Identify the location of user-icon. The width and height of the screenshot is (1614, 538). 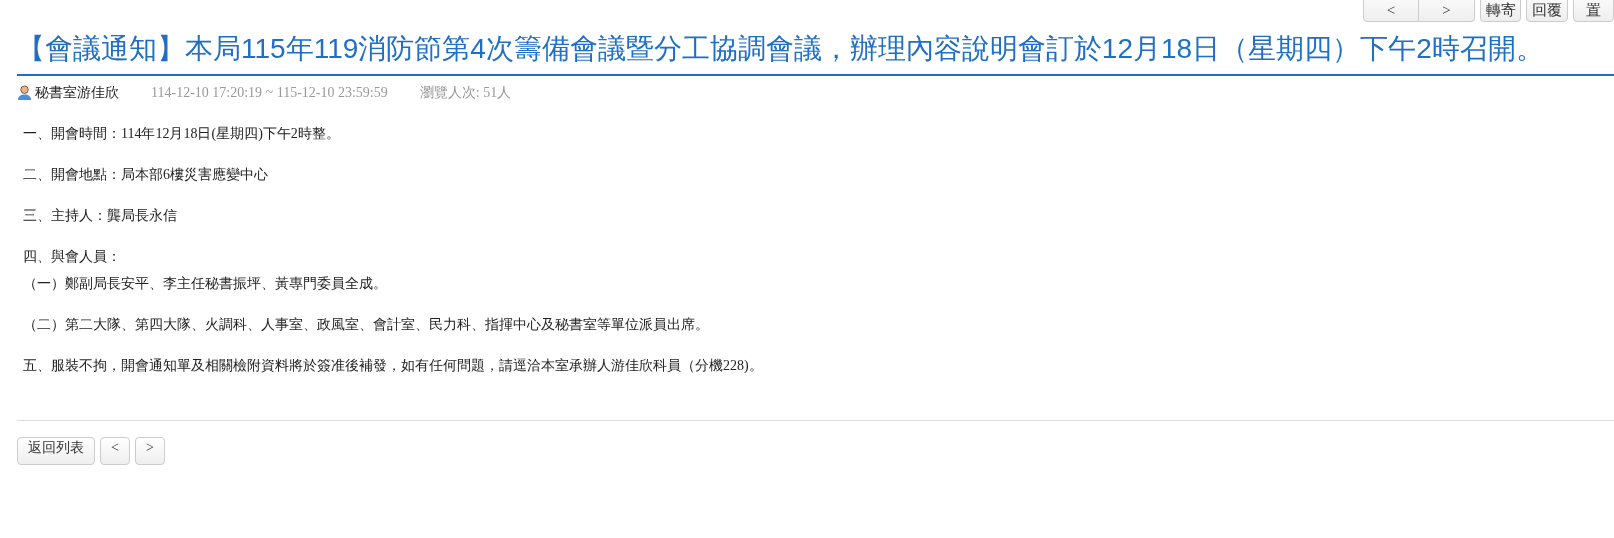
(24, 92).